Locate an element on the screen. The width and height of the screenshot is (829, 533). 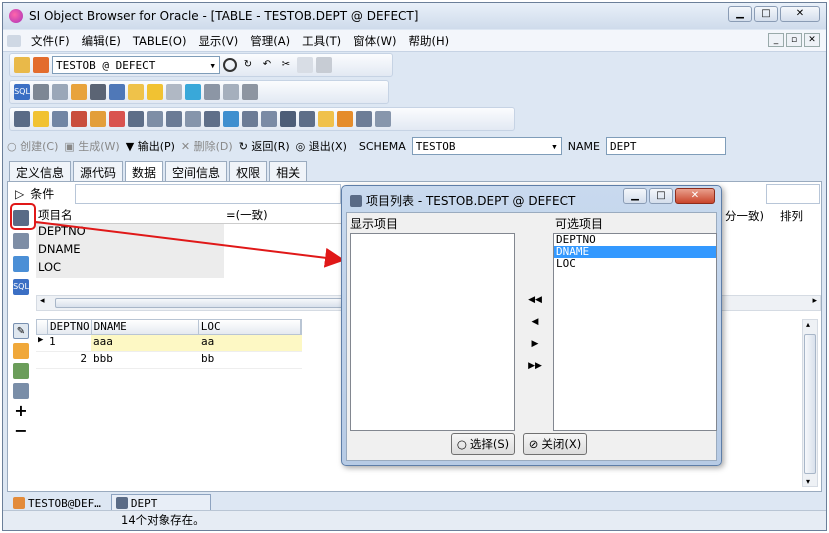
display-items-label: 显示项目 is located at coordinates (374, 224).